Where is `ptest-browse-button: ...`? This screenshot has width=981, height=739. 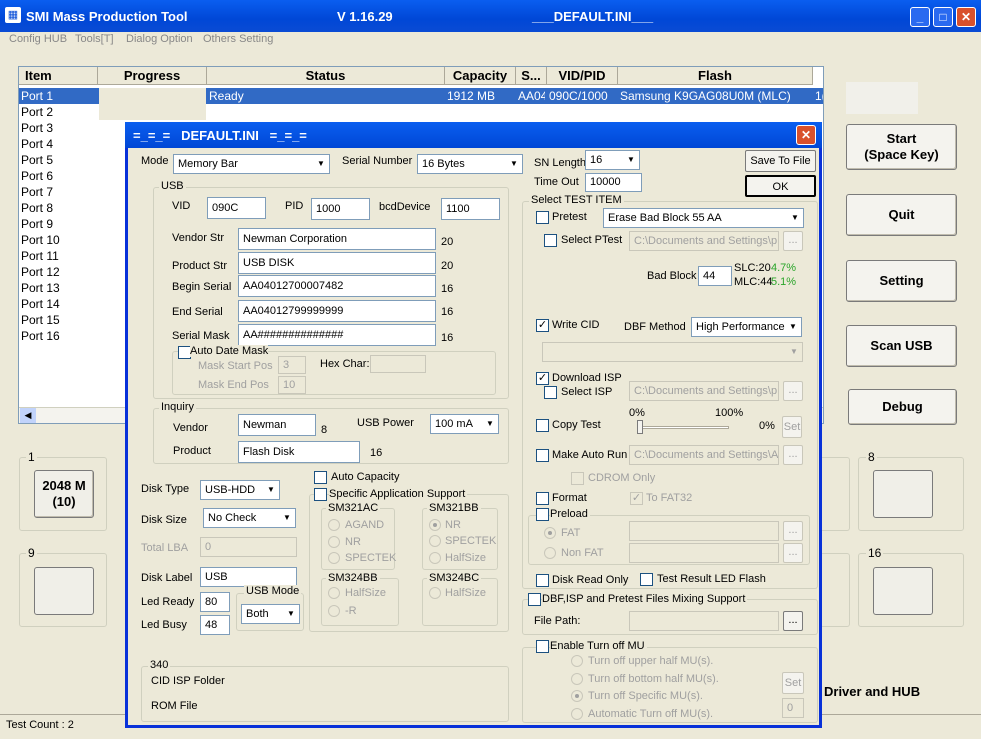 ptest-browse-button: ... is located at coordinates (793, 241).